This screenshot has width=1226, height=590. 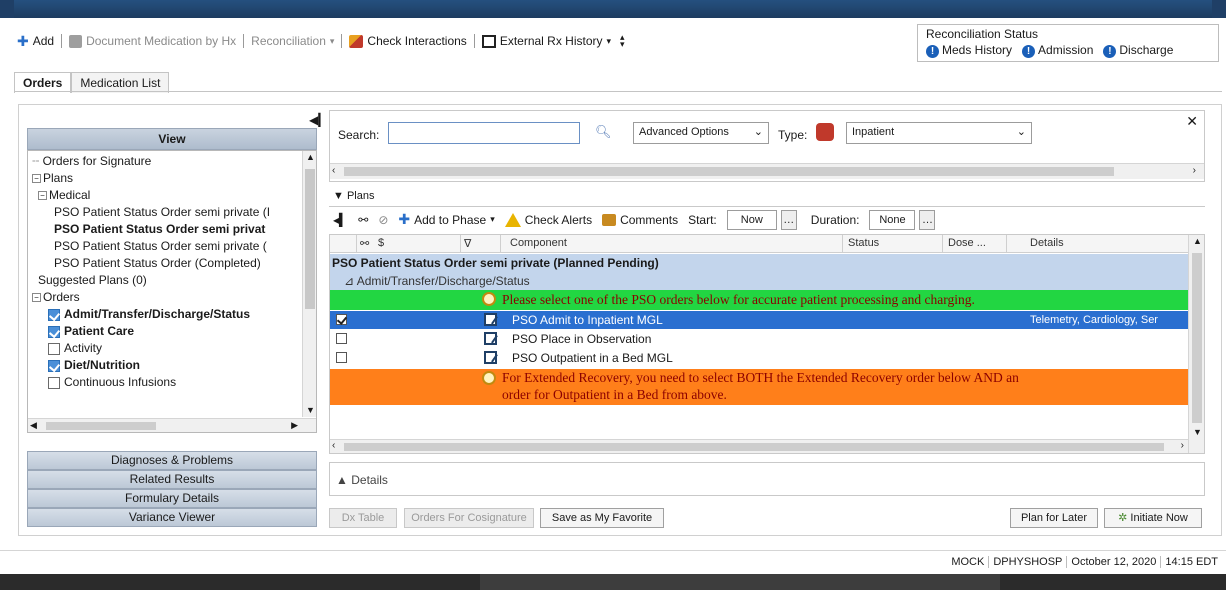 I want to click on tab-medication-list: Medication List, so click(x=120, y=82).